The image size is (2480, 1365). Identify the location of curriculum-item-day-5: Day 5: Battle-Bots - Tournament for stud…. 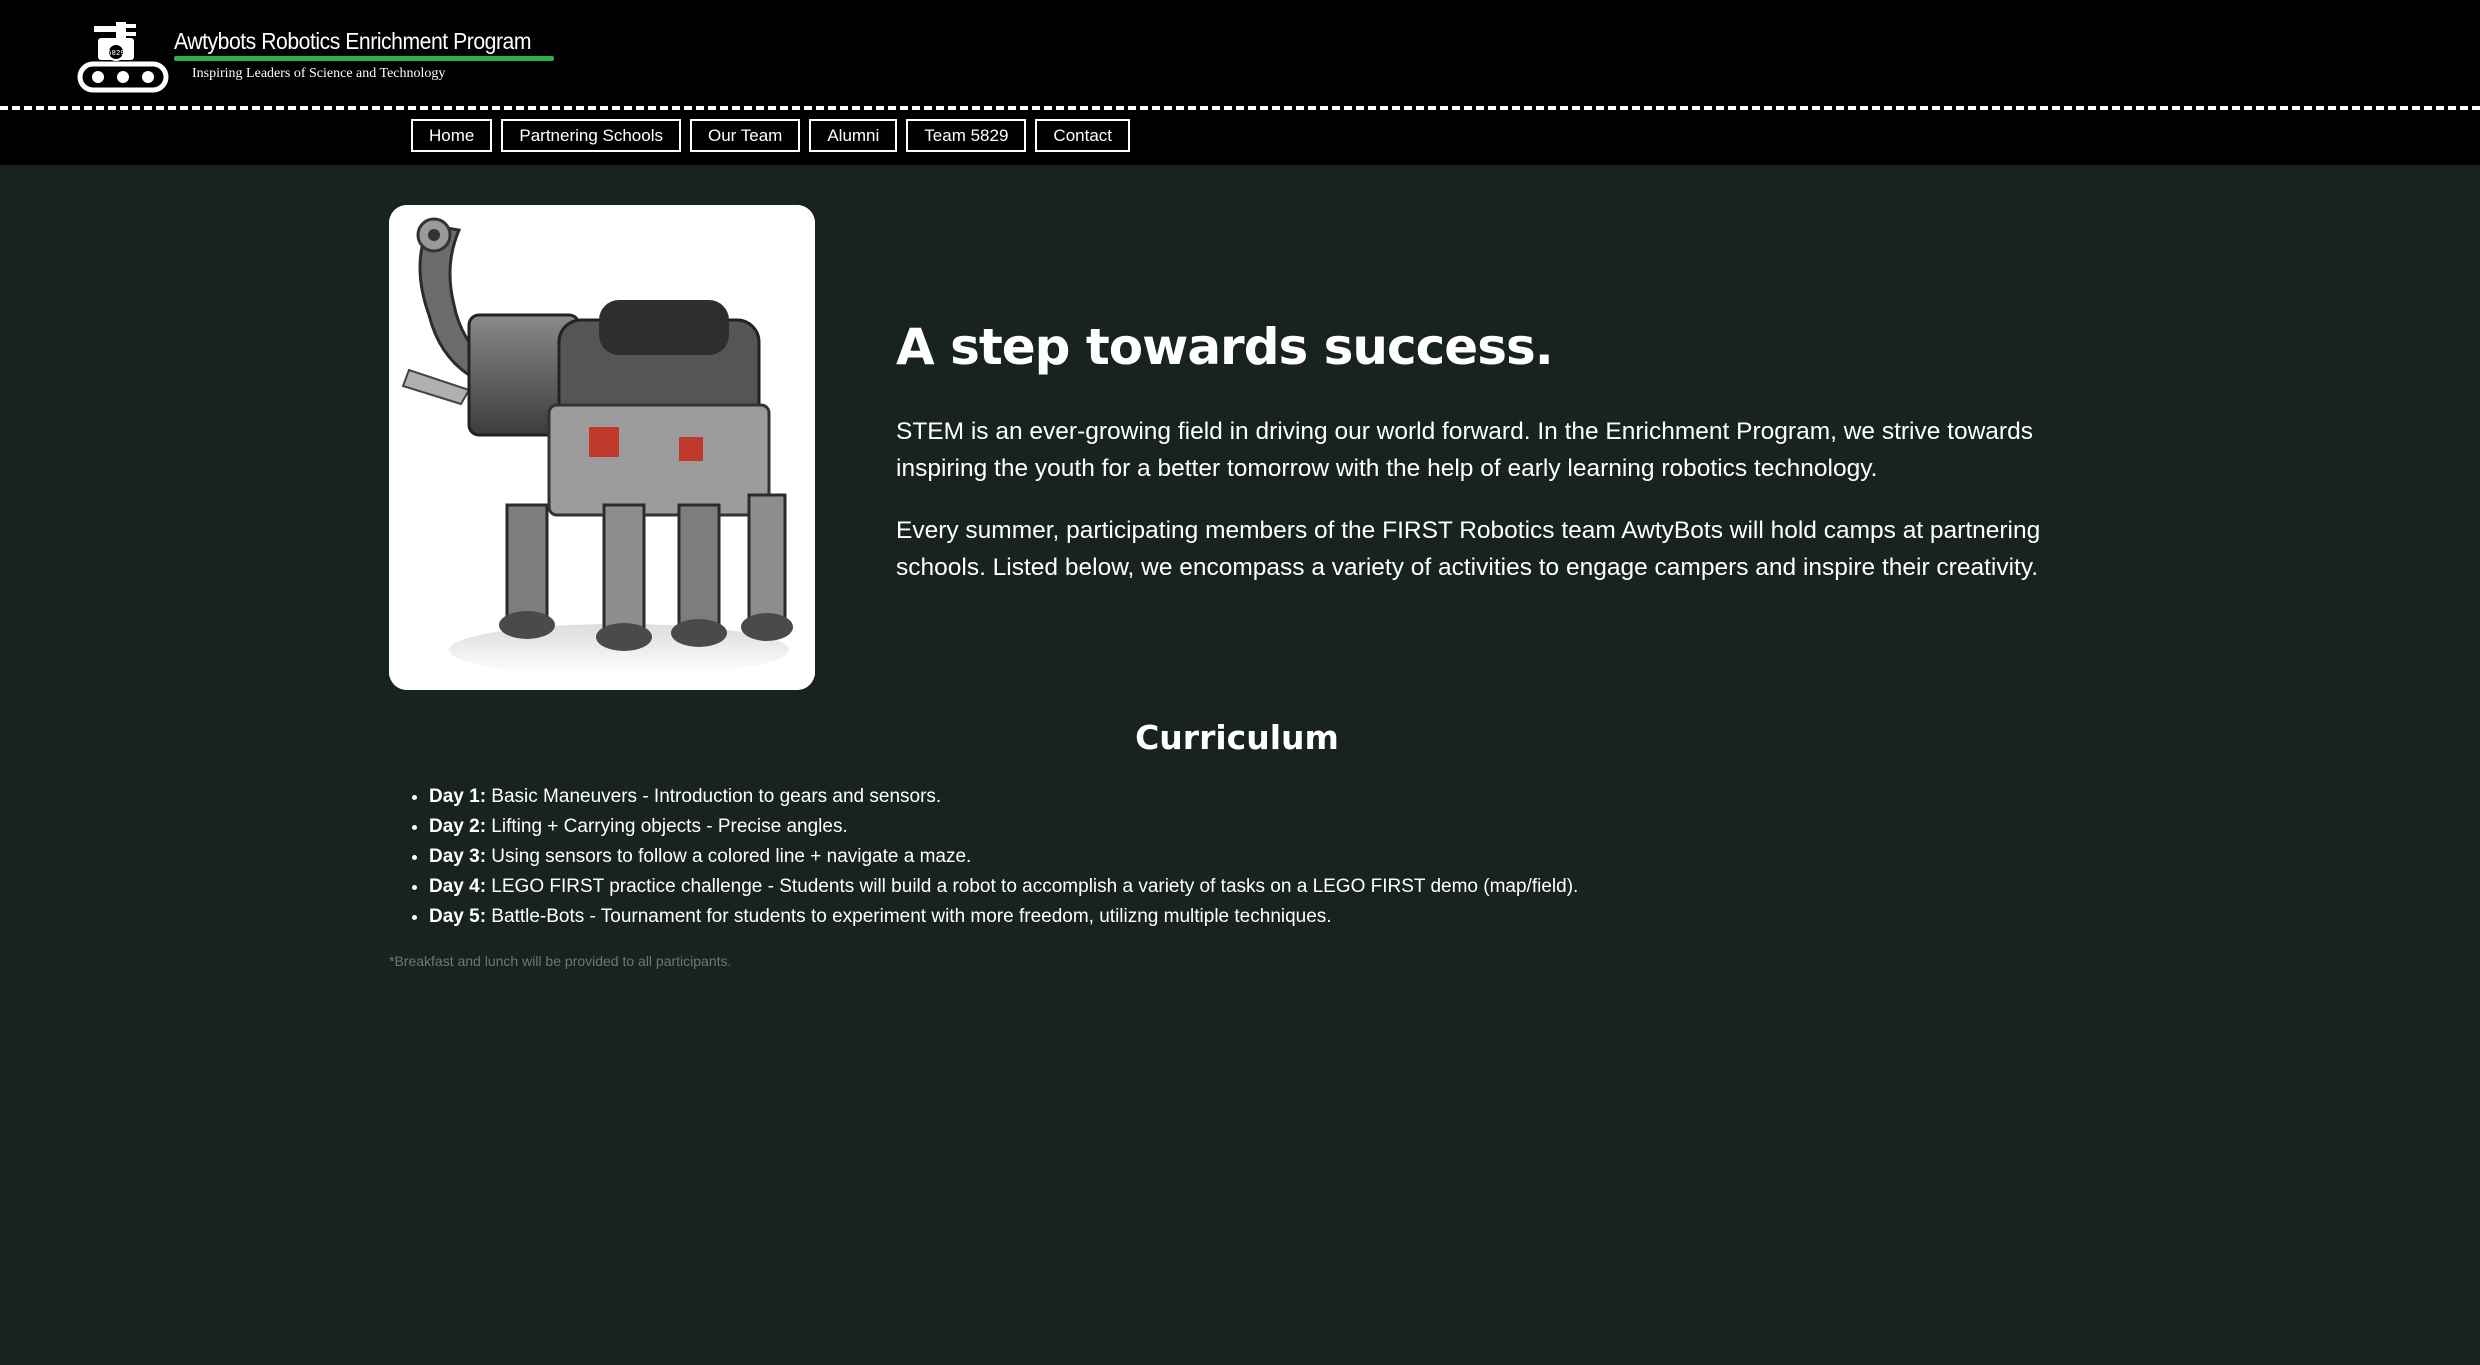
(1003, 917).